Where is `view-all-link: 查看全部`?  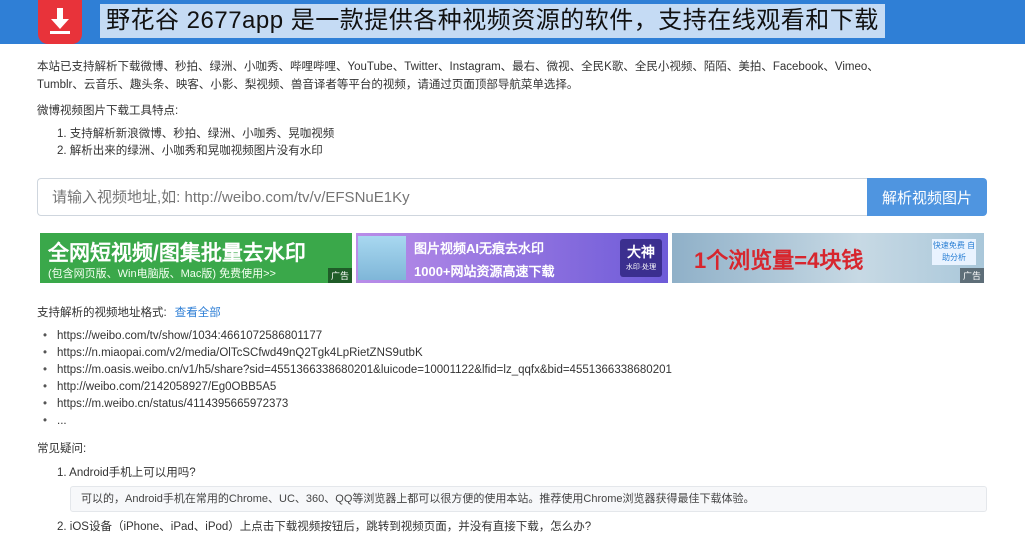 view-all-link: 查看全部 is located at coordinates (198, 313).